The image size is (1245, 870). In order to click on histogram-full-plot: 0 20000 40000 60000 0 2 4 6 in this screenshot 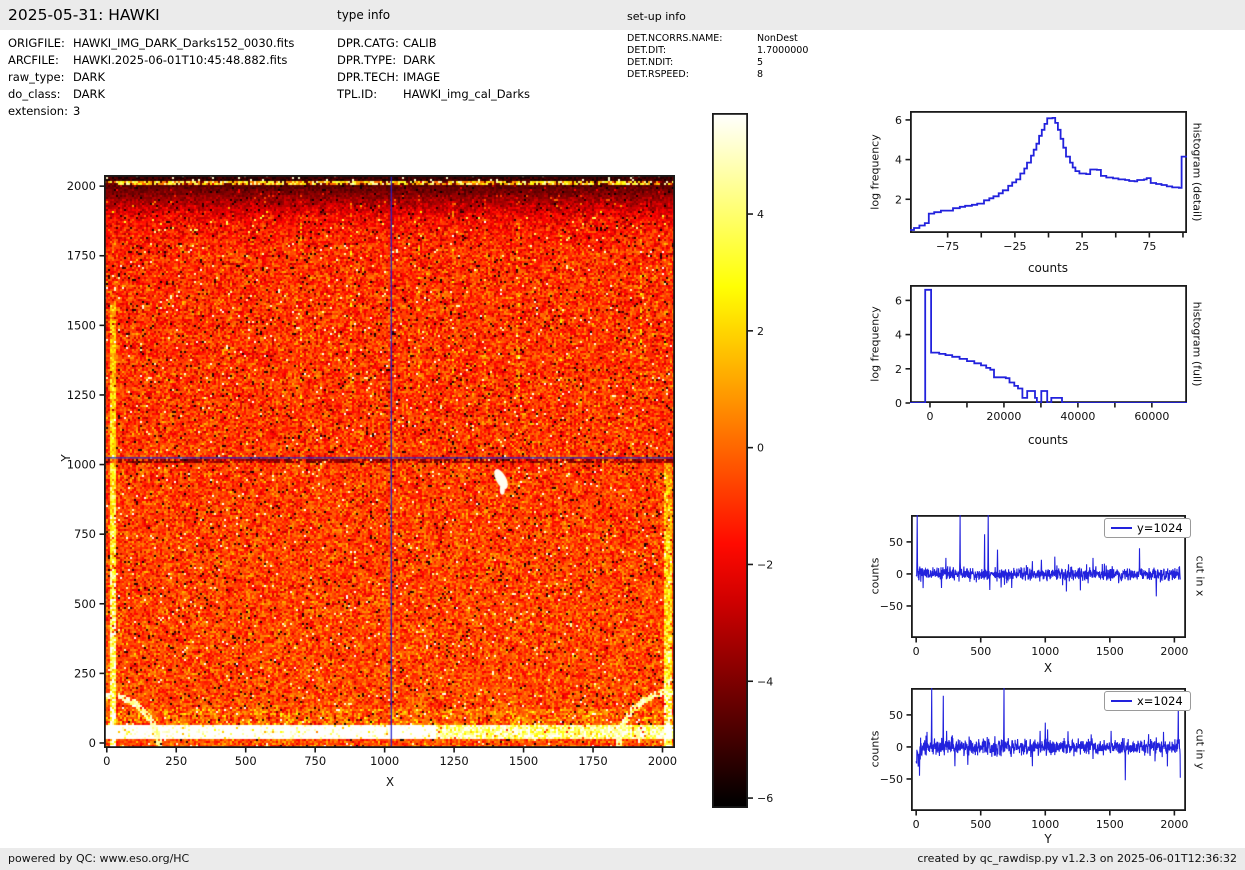, I will do `click(1041, 353)`.